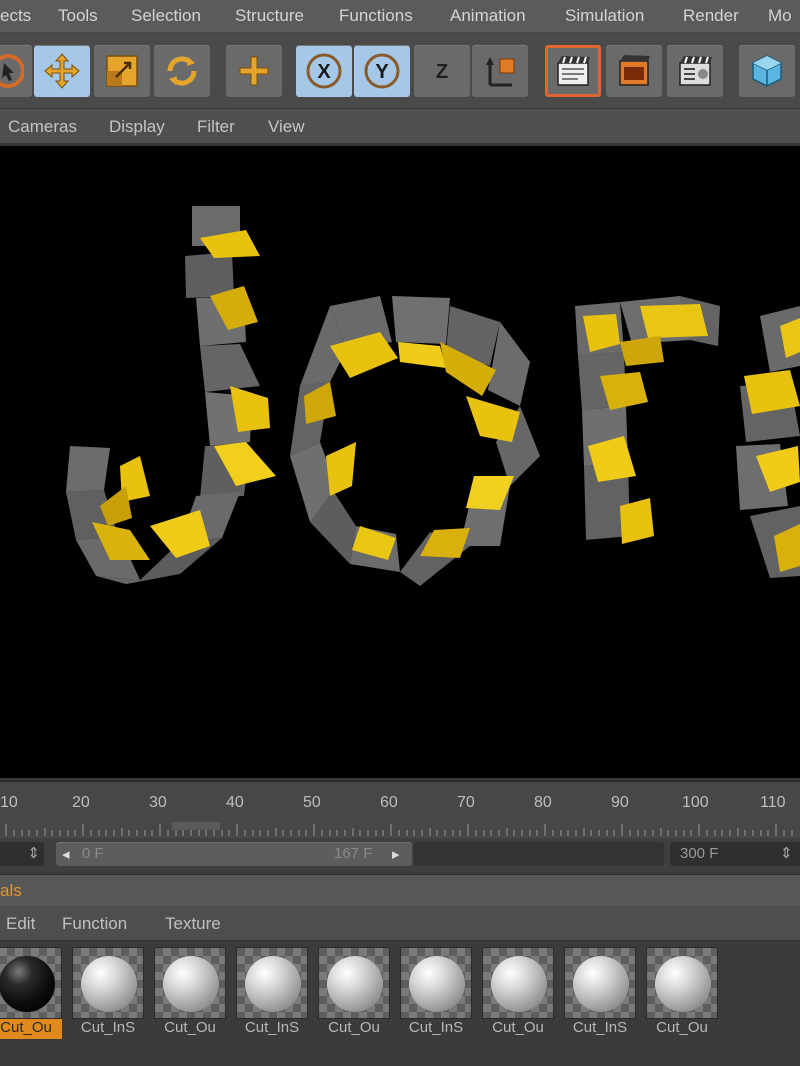 This screenshot has width=800, height=1066. Describe the element at coordinates (15, 16) in the screenshot. I see `menu-objects: ects` at that location.